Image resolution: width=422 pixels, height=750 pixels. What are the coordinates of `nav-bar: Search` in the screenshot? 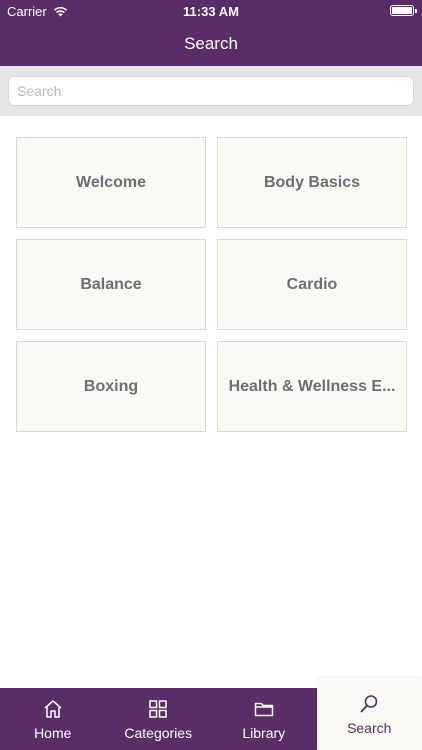 It's located at (211, 44).